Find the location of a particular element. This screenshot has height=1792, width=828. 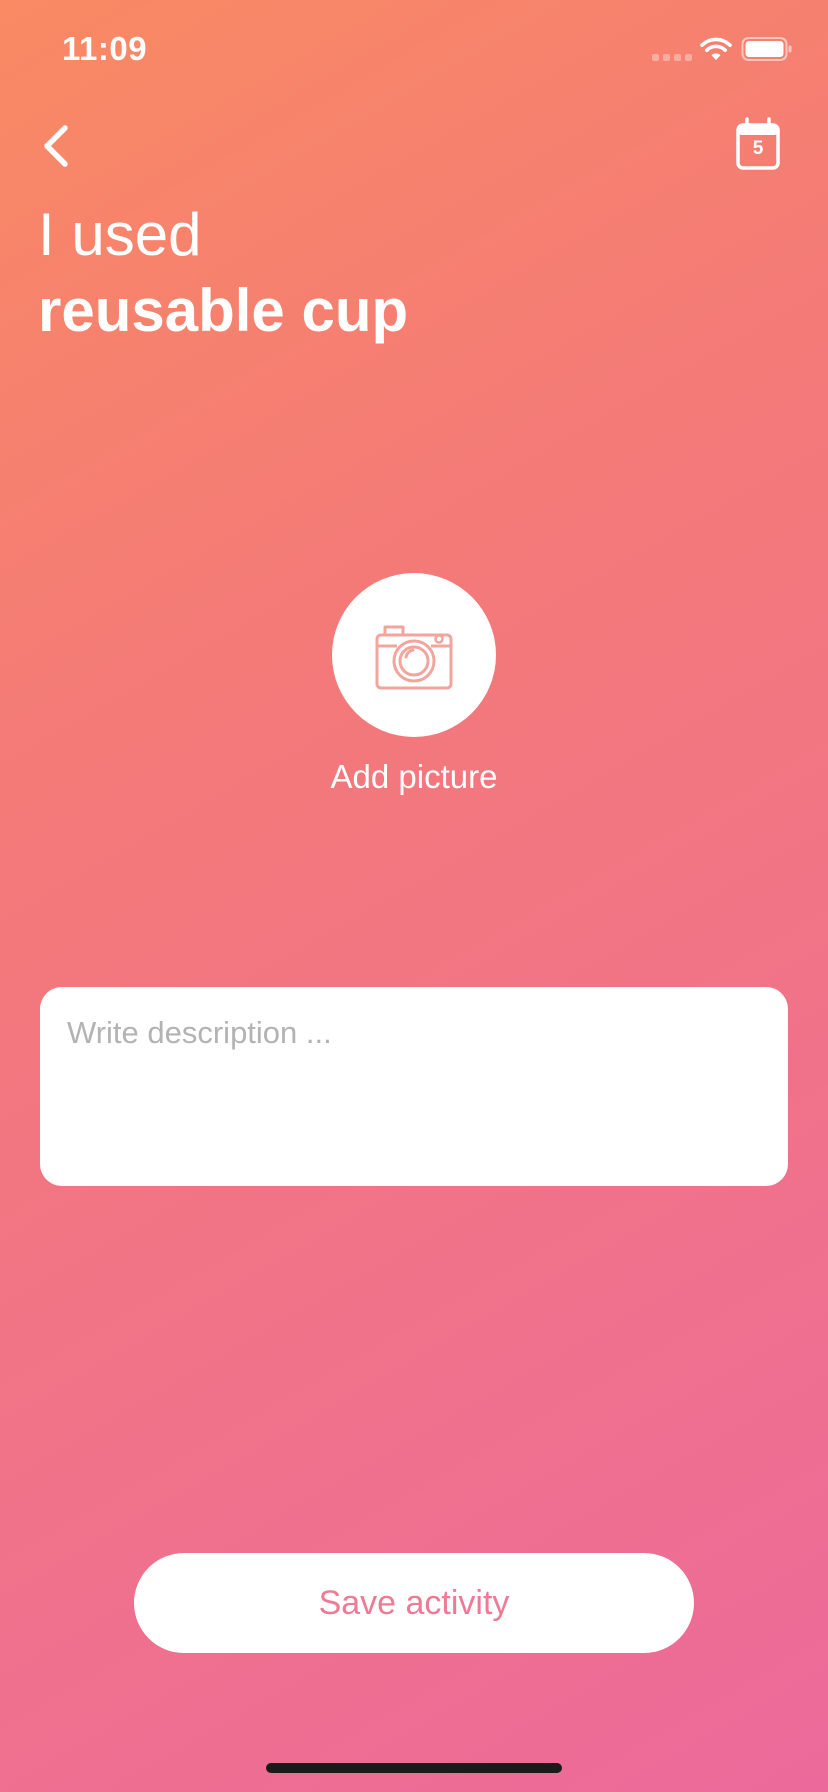

battery-icon is located at coordinates (766, 49).